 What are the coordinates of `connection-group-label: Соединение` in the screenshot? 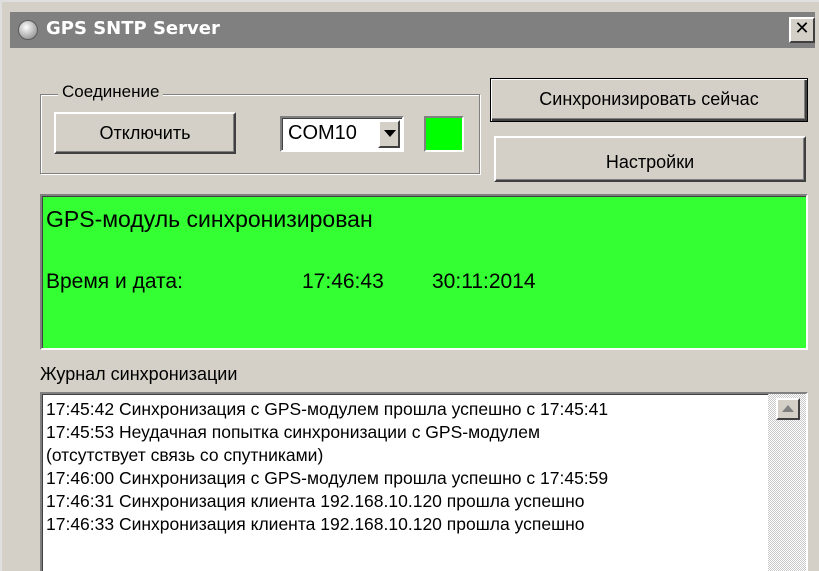 It's located at (111, 92).